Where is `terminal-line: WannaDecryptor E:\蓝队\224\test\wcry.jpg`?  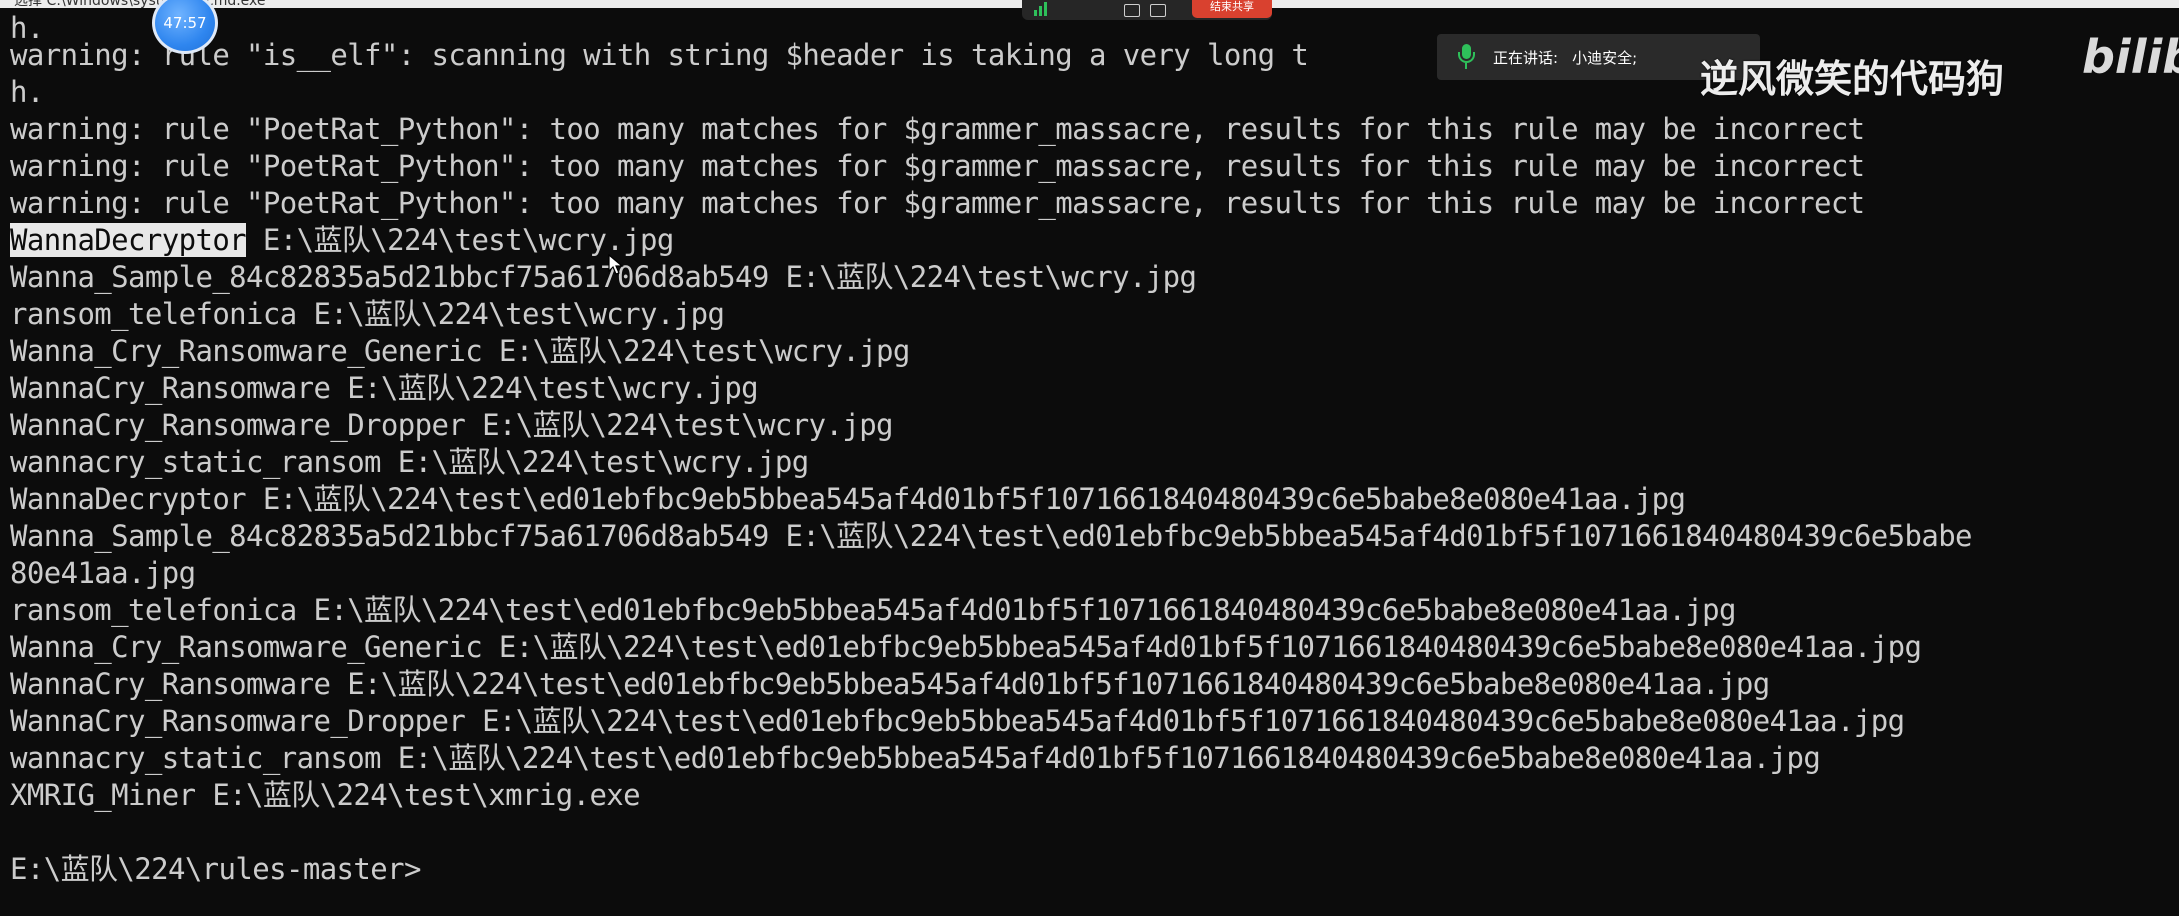
terminal-line: WannaDecryptor E:\蓝队\224\test\wcry.jpg is located at coordinates (342, 240).